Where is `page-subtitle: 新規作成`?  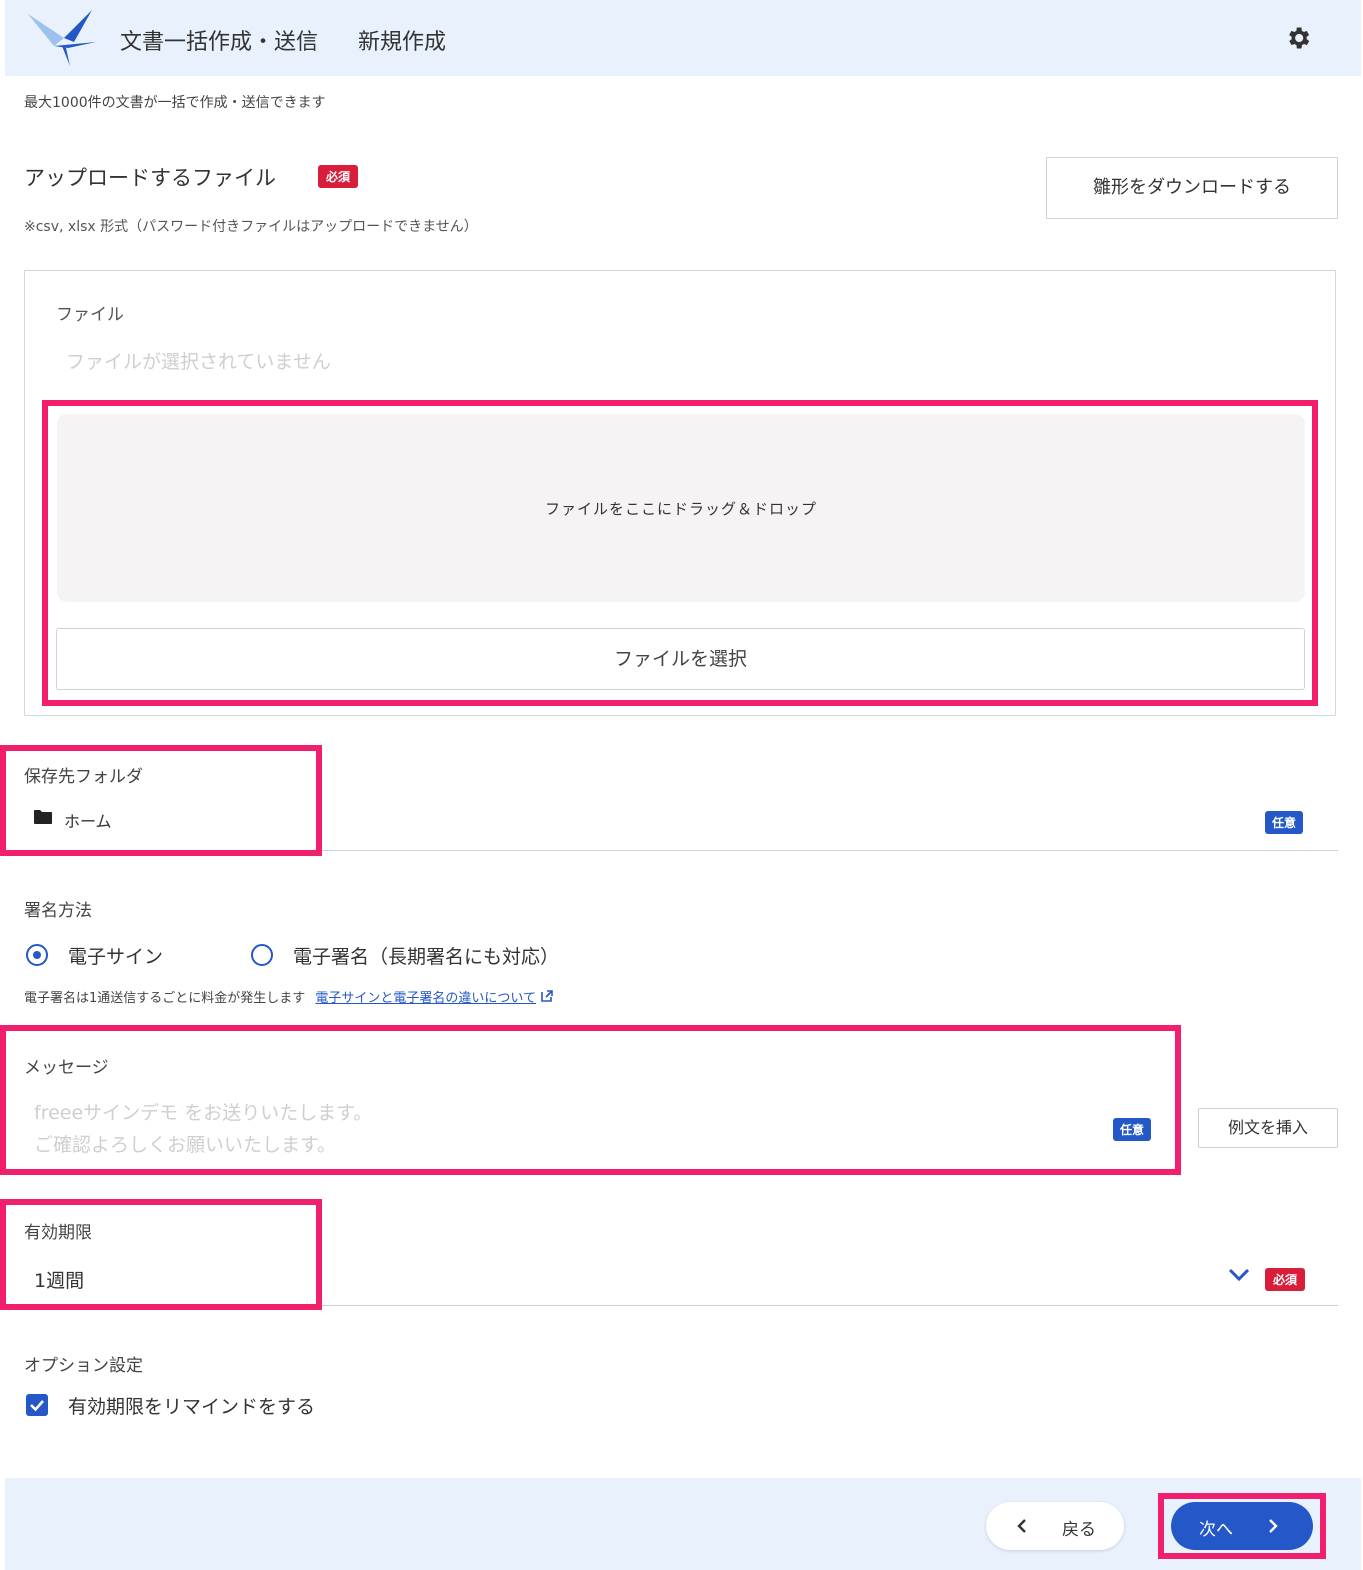
page-subtitle: 新規作成 is located at coordinates (402, 42).